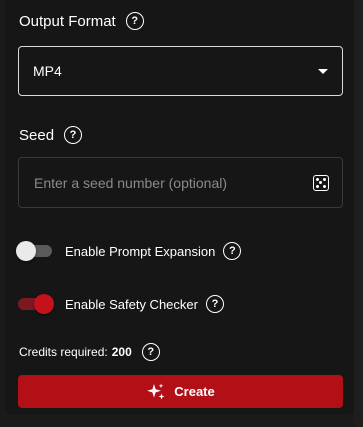 The width and height of the screenshot is (363, 427). I want to click on prompt-expansion-toggle, so click(35, 251).